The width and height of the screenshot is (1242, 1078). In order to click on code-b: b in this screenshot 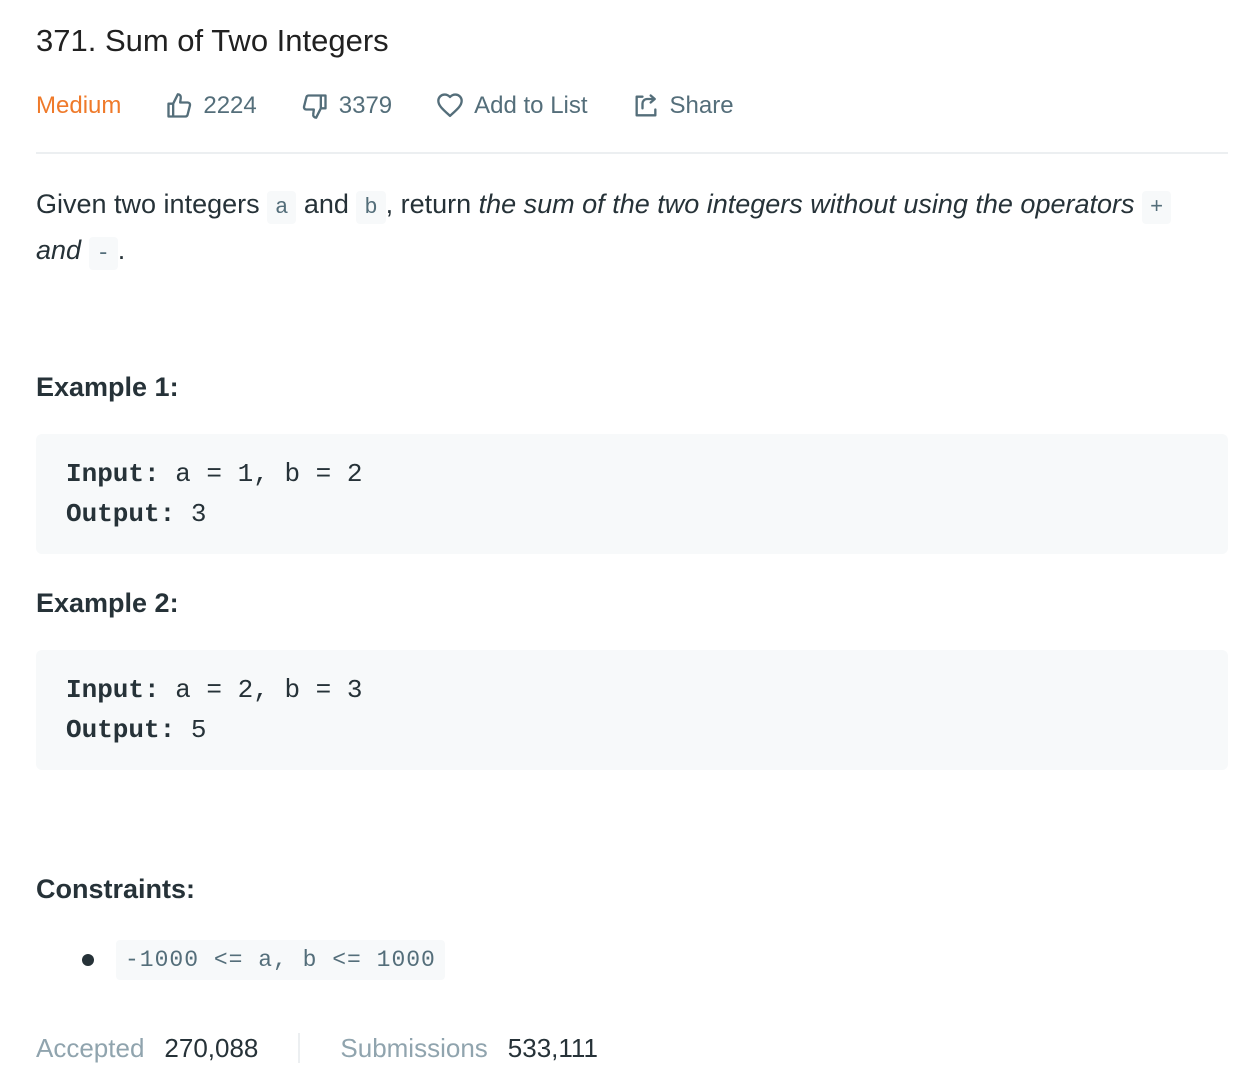, I will do `click(371, 207)`.